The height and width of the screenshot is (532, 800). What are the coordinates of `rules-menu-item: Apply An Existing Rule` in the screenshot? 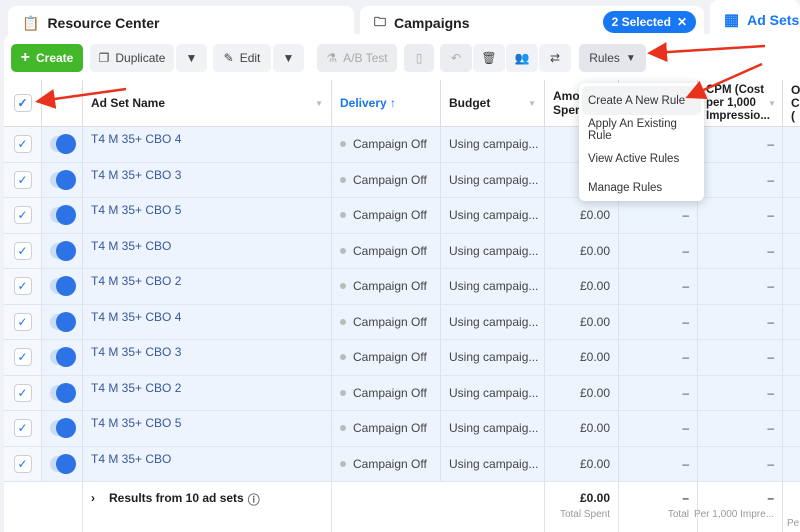 It's located at (641, 129).